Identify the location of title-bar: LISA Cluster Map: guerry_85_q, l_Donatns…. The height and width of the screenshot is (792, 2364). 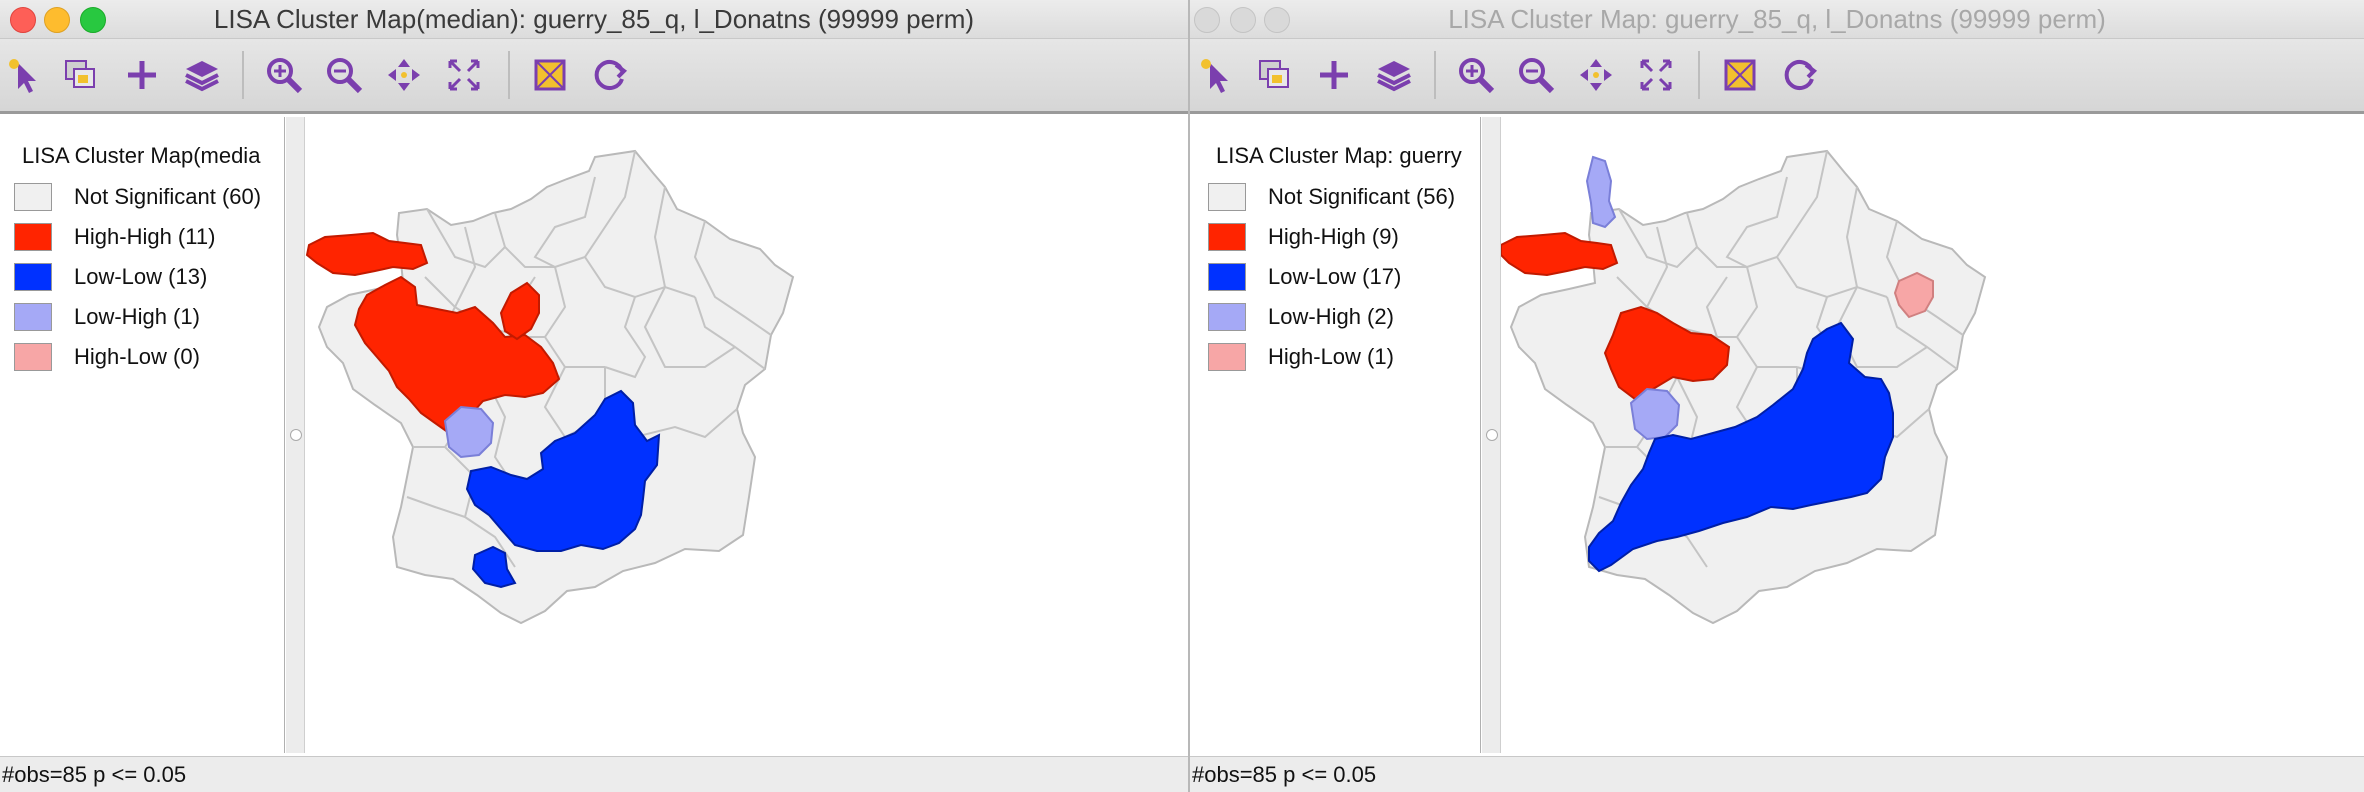
(1777, 19).